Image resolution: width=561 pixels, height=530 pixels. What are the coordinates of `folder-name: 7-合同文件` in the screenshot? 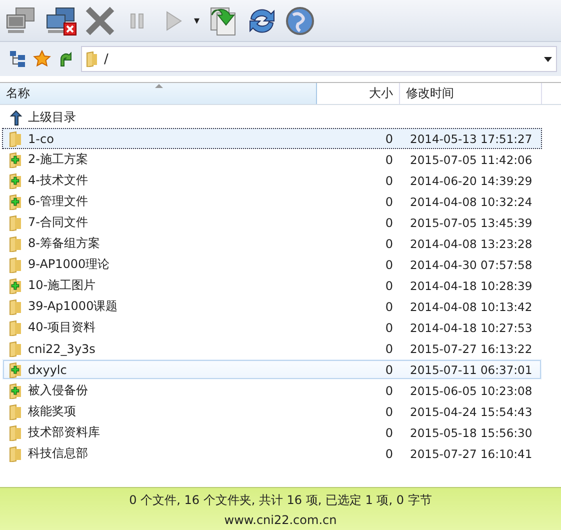 It's located at (58, 222).